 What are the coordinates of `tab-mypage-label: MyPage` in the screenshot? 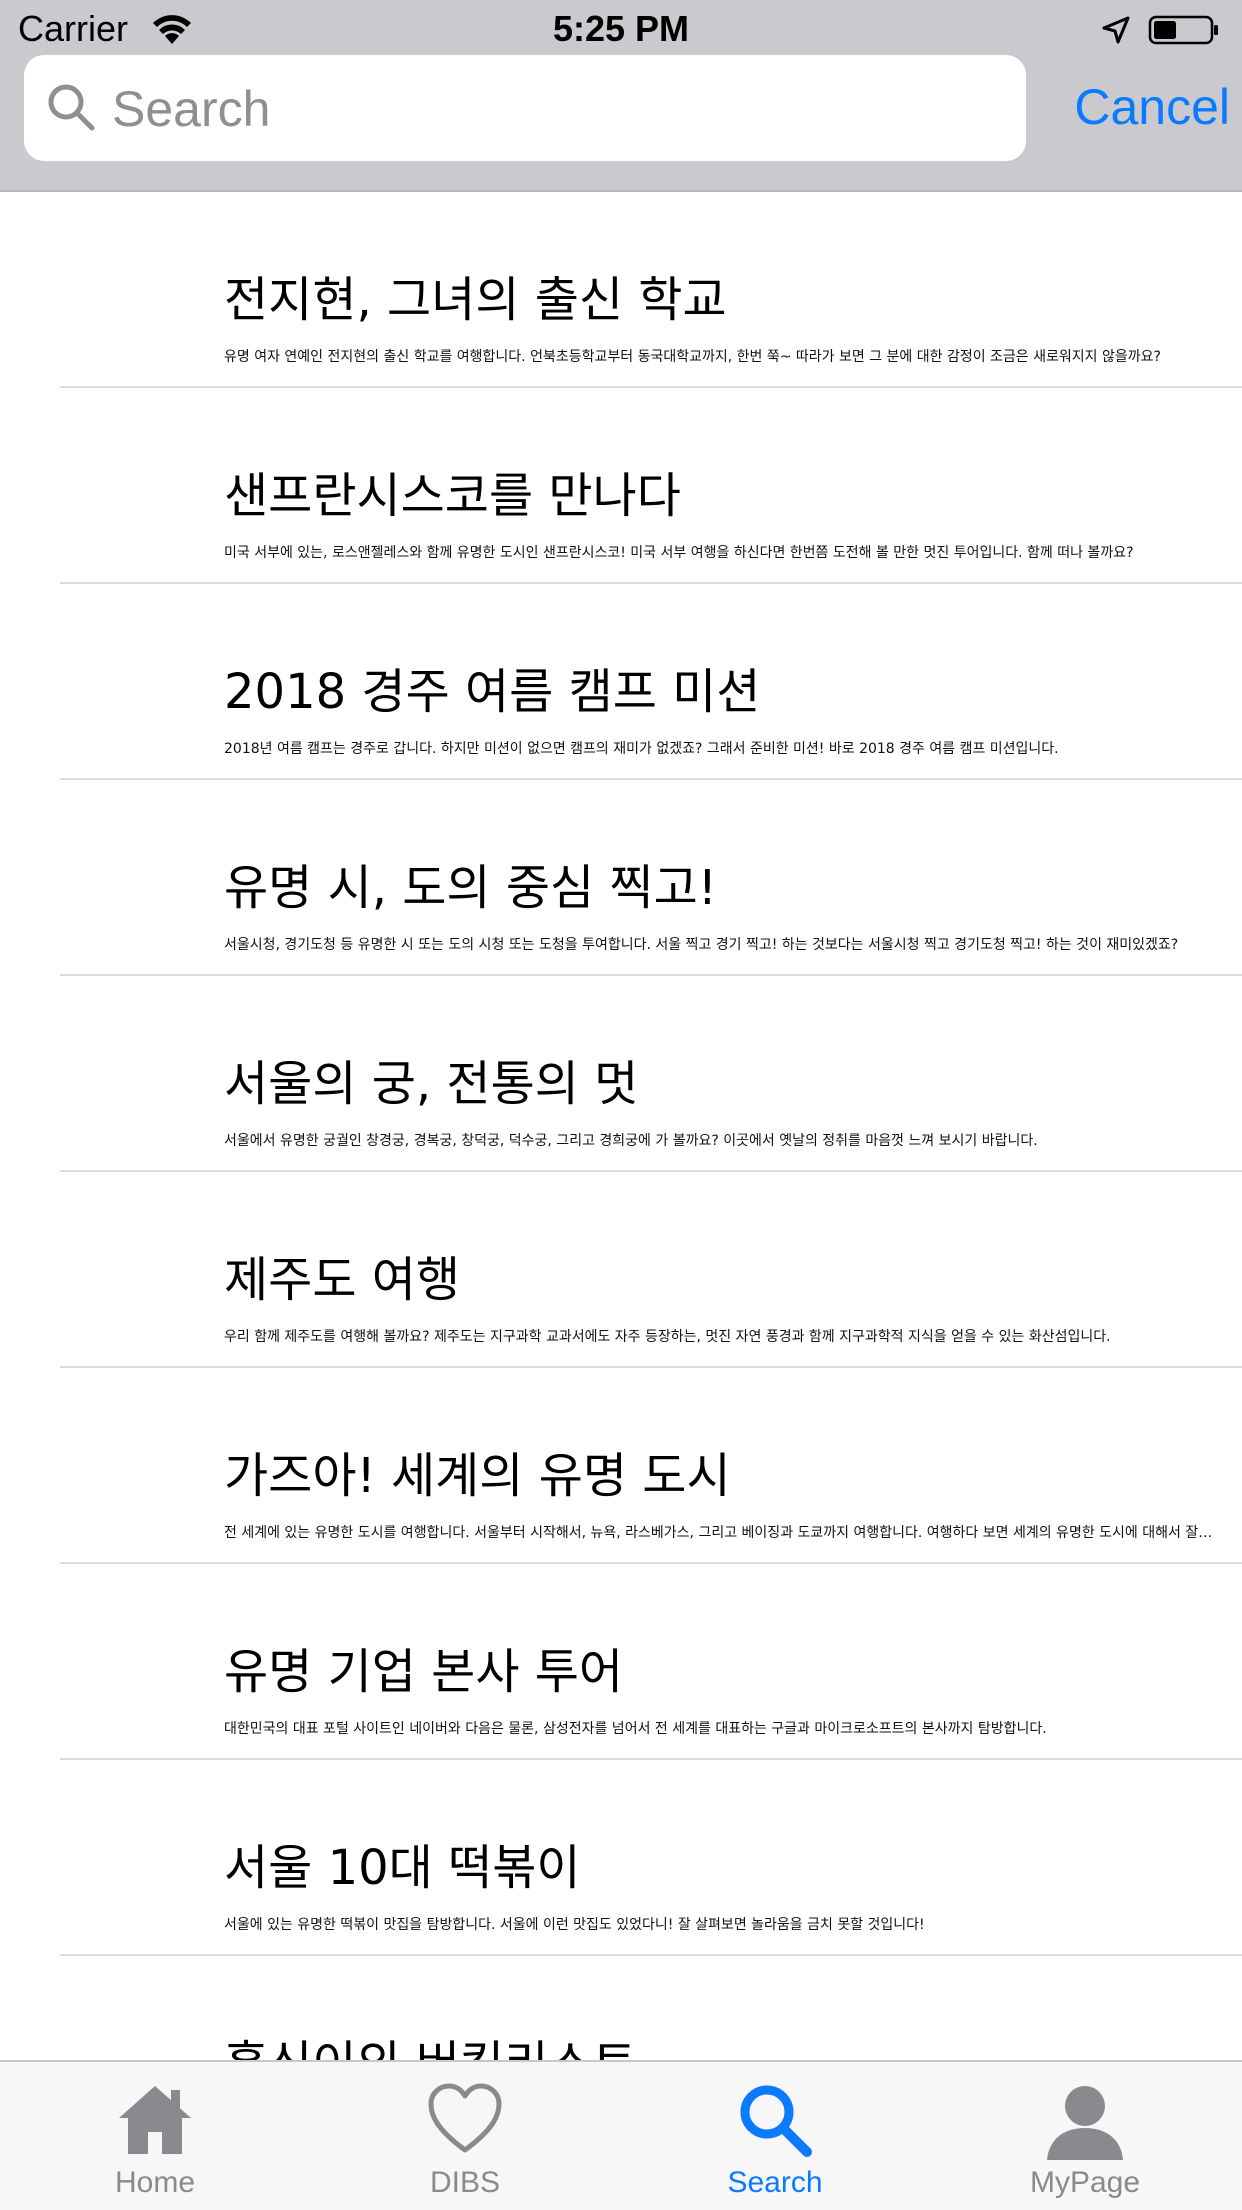 It's located at (1085, 2182).